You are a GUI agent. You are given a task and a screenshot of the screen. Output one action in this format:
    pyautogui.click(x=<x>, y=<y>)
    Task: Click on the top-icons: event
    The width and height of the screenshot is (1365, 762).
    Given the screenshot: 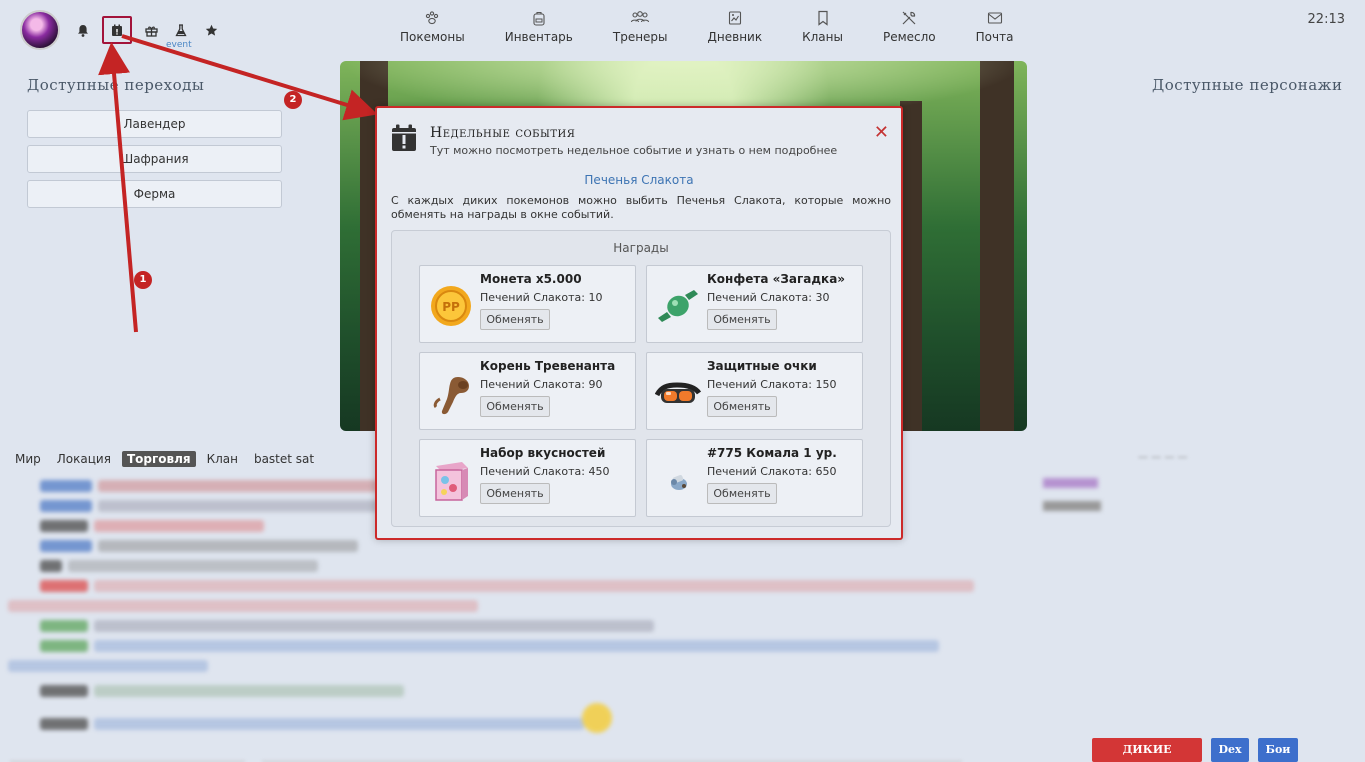 What is the action you would take?
    pyautogui.click(x=147, y=33)
    